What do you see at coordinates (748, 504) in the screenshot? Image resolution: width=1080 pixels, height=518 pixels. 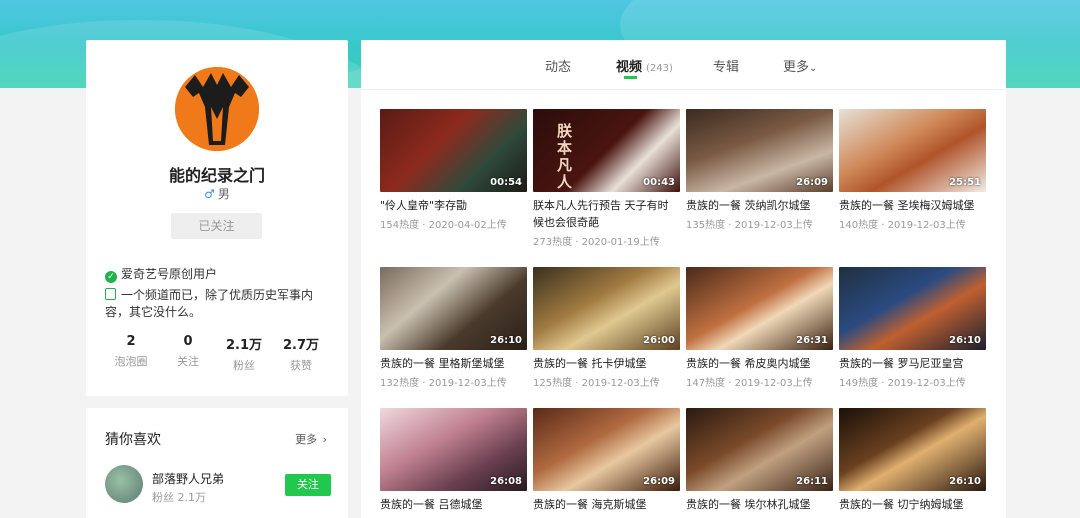 I see `video-title-line: 贵族的一餐 埃尔林孔城堡` at bounding box center [748, 504].